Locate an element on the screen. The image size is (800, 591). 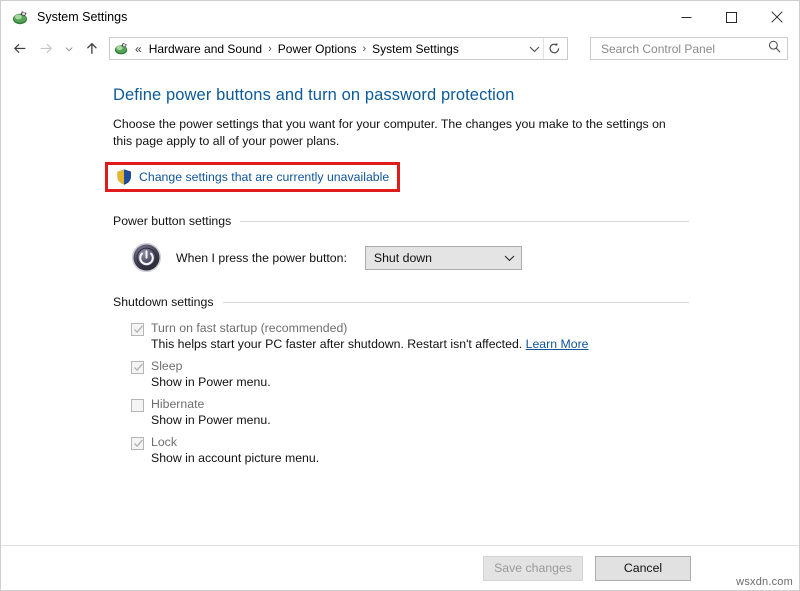
search-box is located at coordinates (689, 48).